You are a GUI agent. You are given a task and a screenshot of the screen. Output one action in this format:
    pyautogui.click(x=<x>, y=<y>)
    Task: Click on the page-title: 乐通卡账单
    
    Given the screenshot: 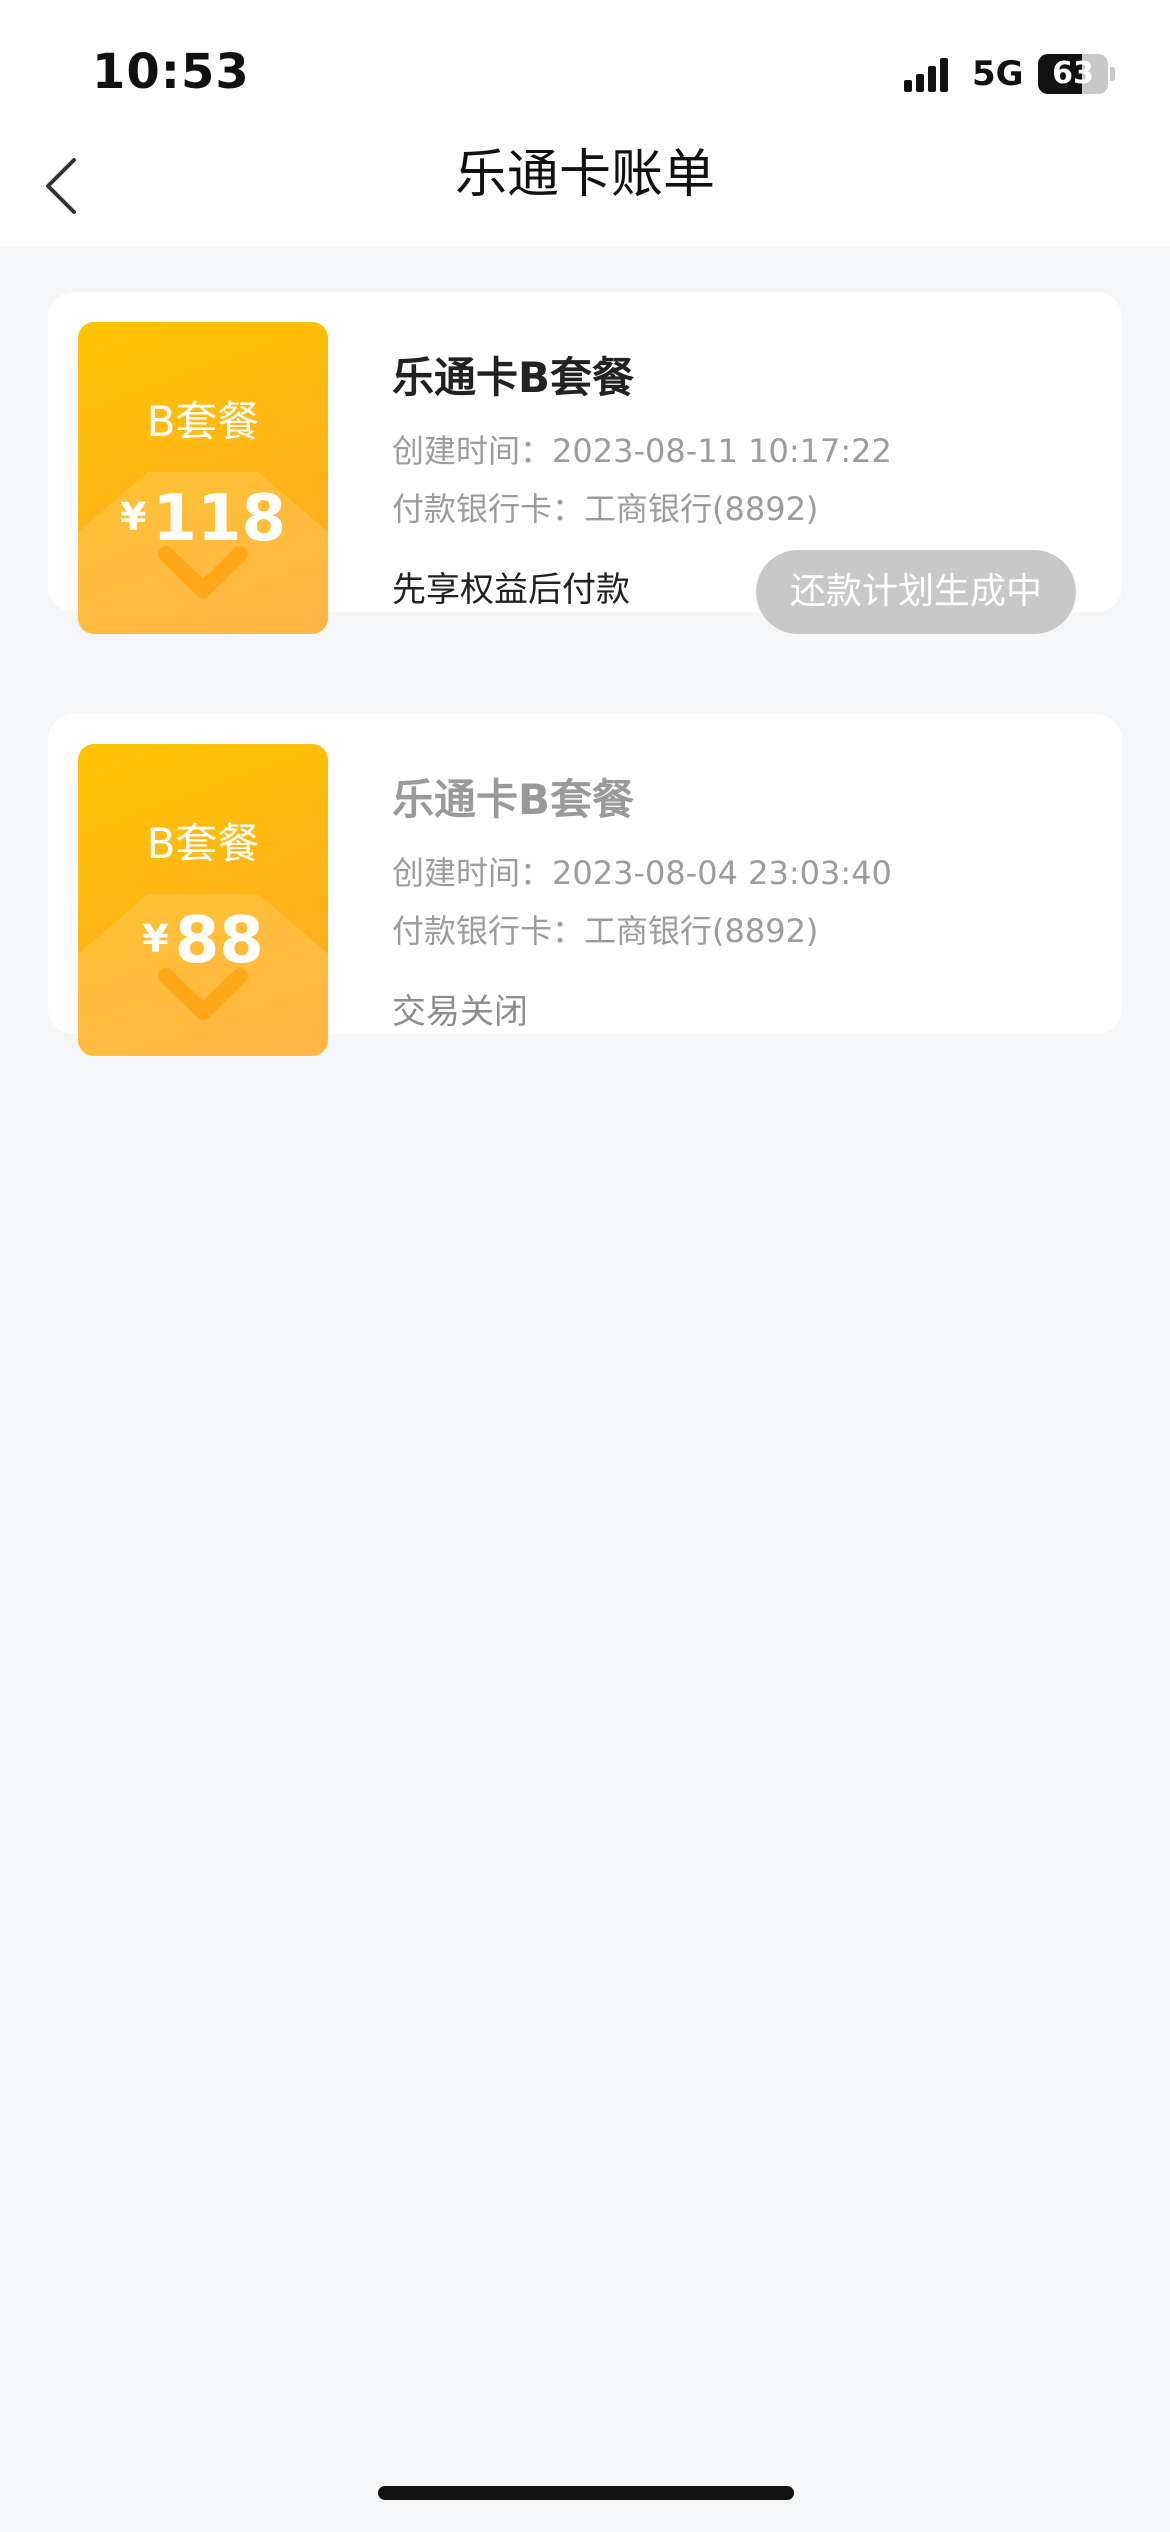 What is the action you would take?
    pyautogui.click(x=584, y=175)
    